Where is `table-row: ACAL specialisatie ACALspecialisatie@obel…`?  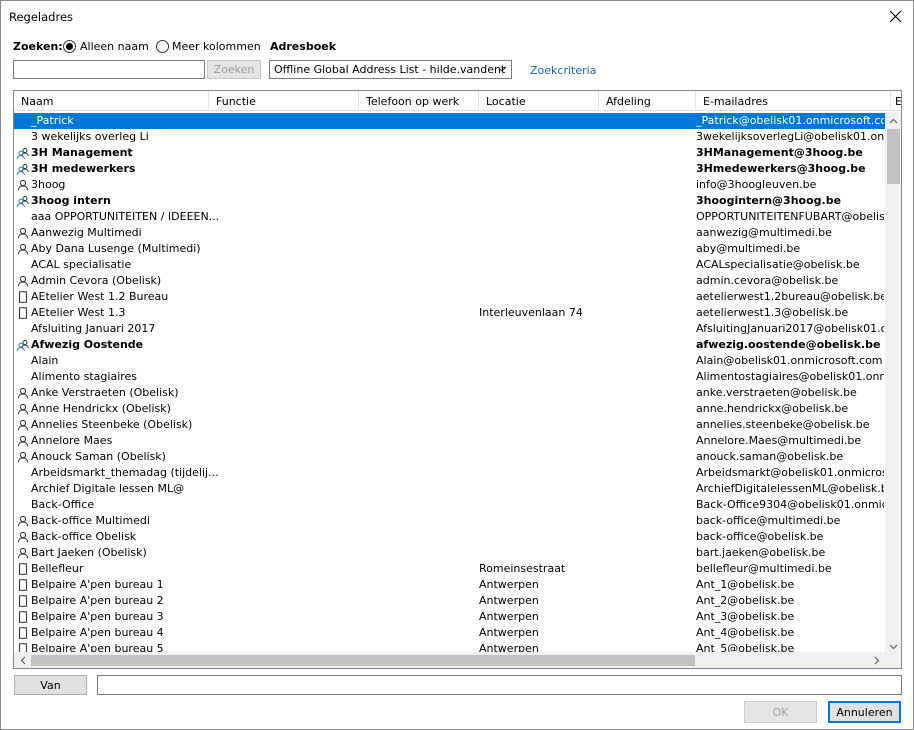 table-row: ACAL specialisatie ACALspecialisatie@obel… is located at coordinates (449, 265).